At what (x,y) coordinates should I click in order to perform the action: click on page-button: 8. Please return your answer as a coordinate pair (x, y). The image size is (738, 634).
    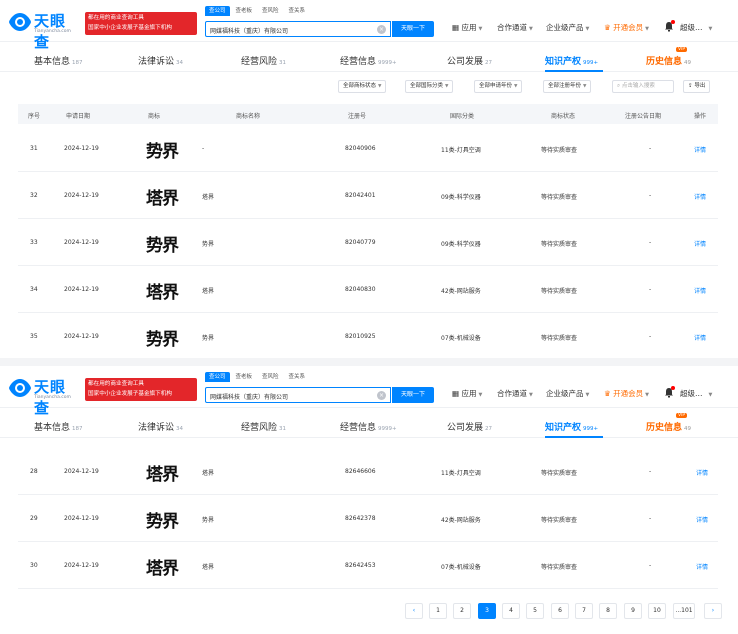
    Looking at the image, I should click on (608, 611).